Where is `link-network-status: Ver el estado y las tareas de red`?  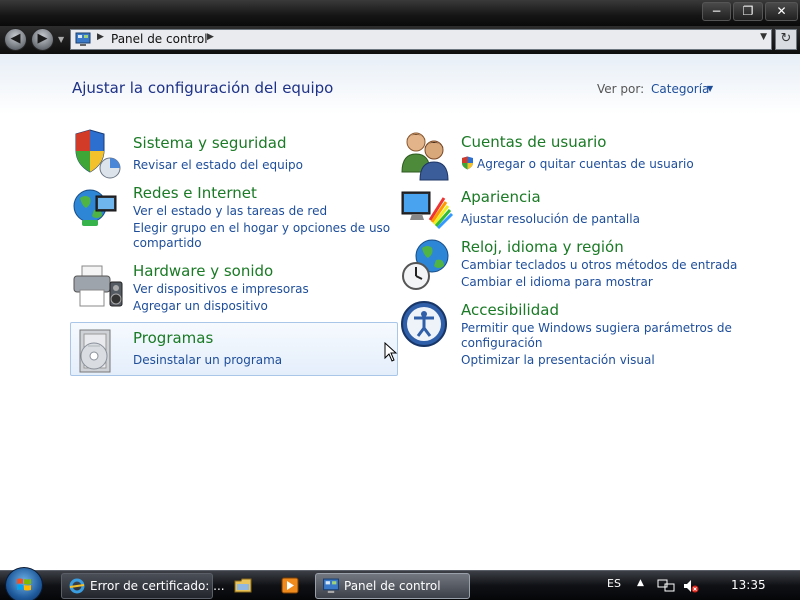
link-network-status: Ver el estado y las tareas de red is located at coordinates (230, 211).